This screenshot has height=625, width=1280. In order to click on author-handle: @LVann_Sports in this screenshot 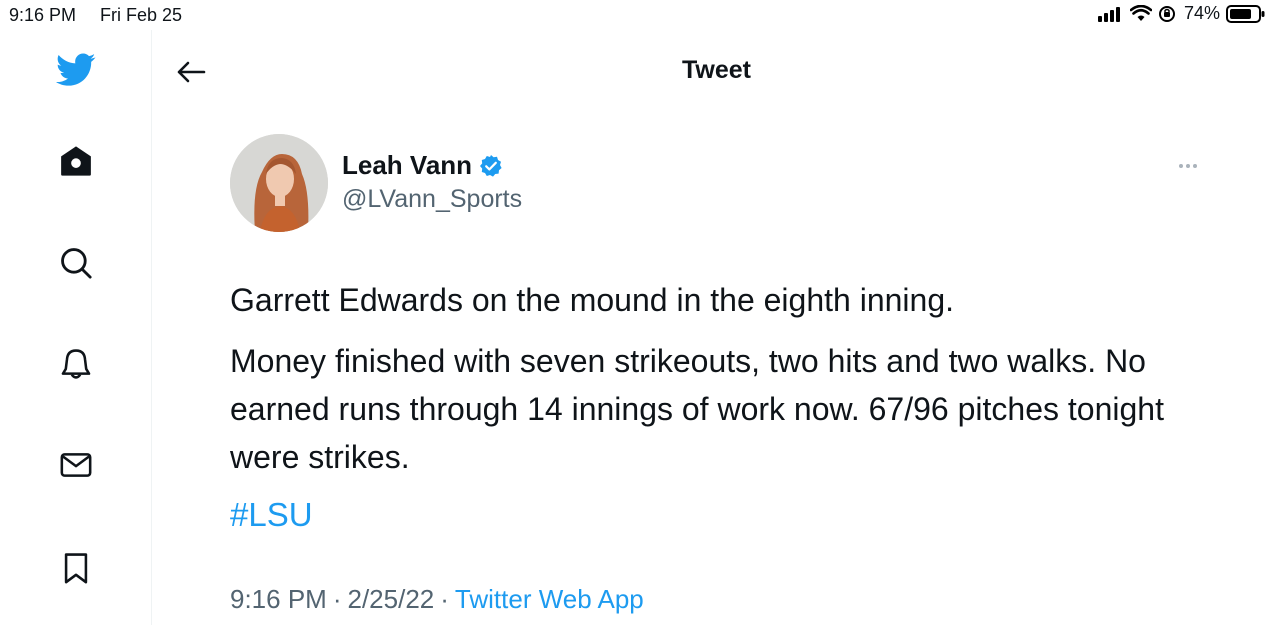, I will do `click(432, 199)`.